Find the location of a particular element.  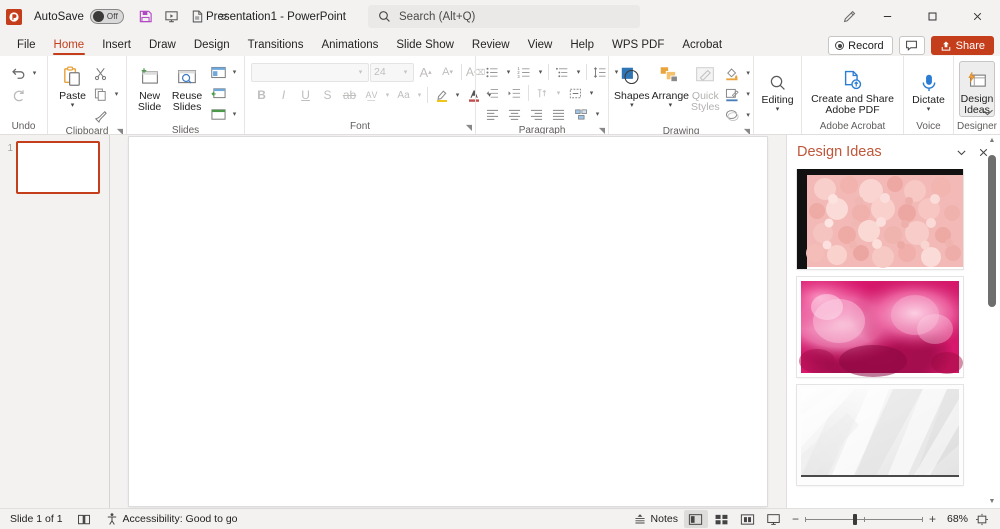

quick-styles-button: Quick Styles is located at coordinates (705, 86).